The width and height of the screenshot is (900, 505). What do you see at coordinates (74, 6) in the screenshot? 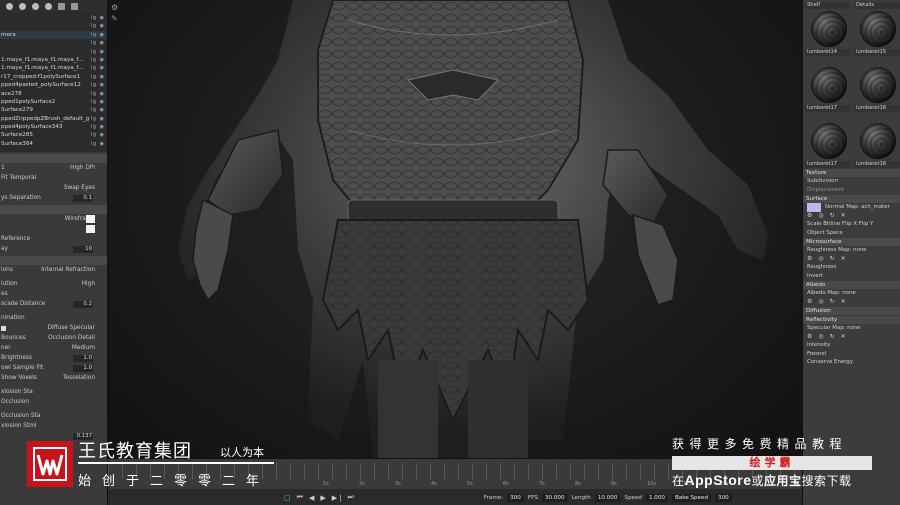
I see `delete-icon` at bounding box center [74, 6].